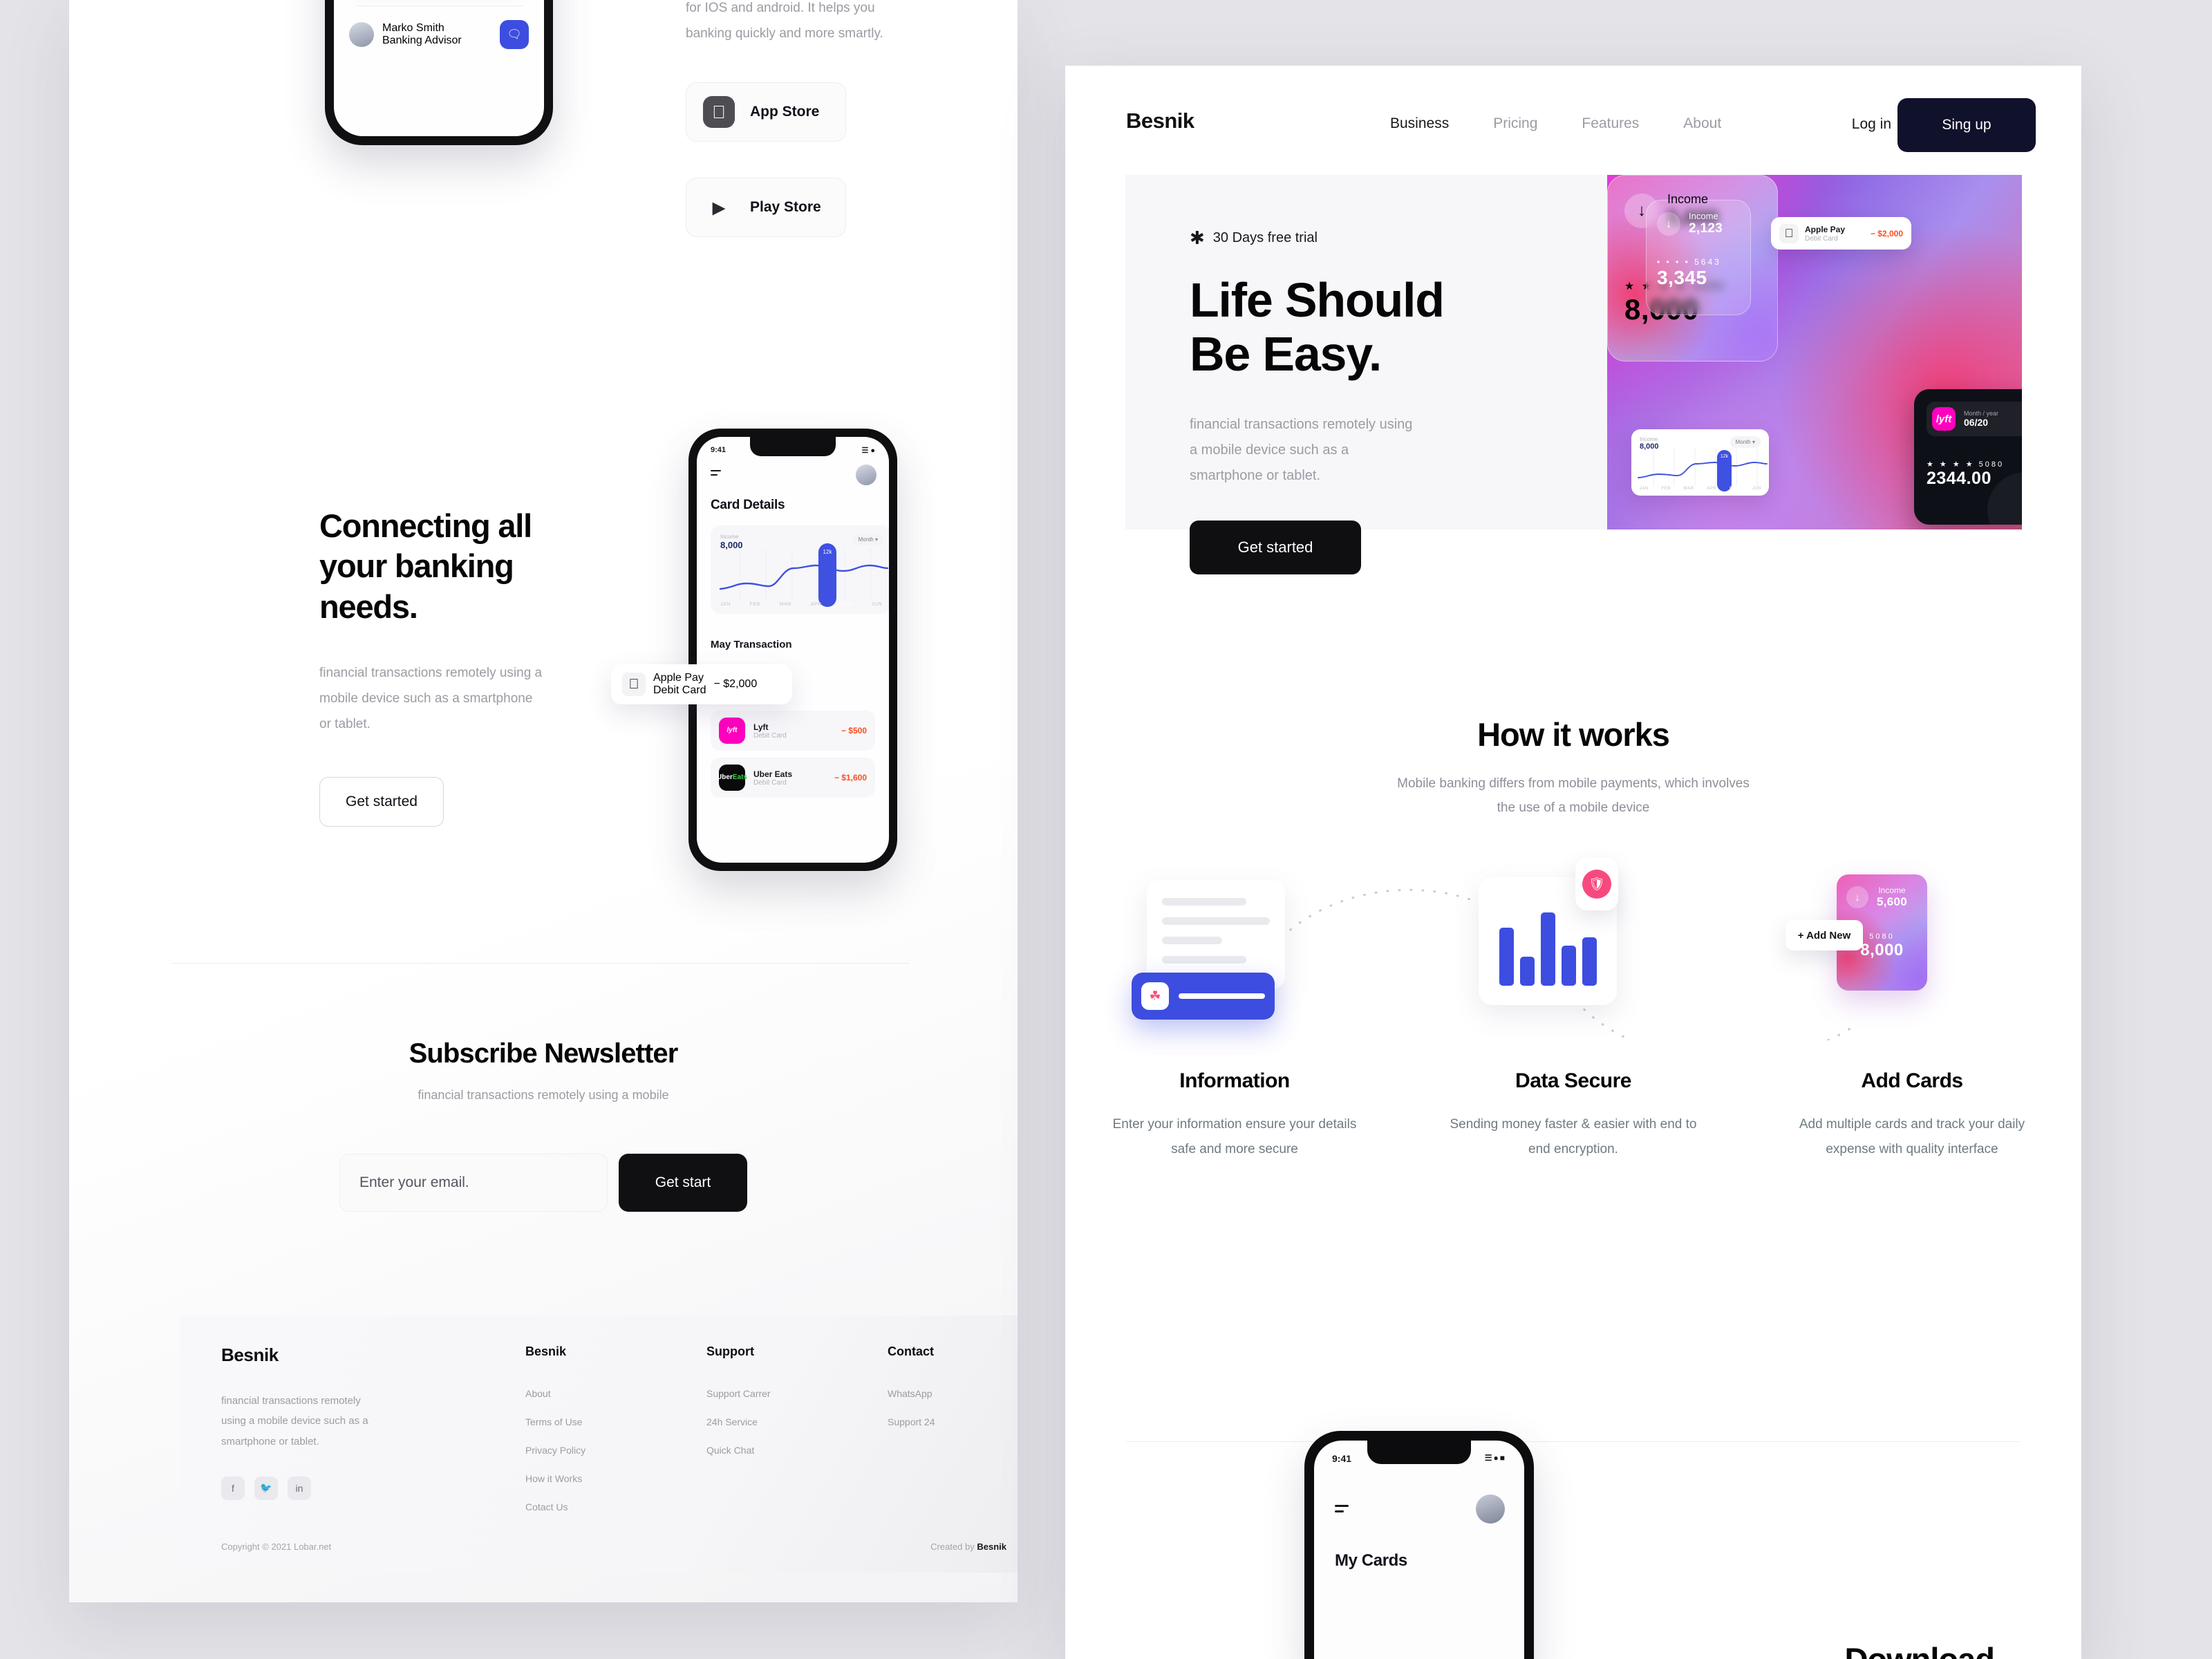  Describe the element at coordinates (1371, 1560) in the screenshot. I see `my-cards-title: My Cards` at that location.